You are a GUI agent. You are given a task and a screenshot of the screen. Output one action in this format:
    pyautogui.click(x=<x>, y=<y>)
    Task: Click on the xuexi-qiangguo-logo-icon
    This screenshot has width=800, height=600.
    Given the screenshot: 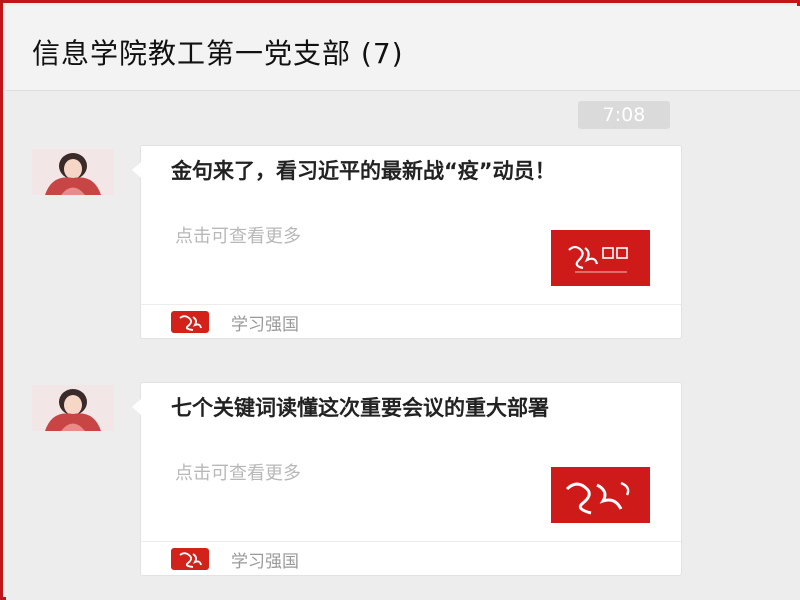 What is the action you would take?
    pyautogui.click(x=600, y=258)
    